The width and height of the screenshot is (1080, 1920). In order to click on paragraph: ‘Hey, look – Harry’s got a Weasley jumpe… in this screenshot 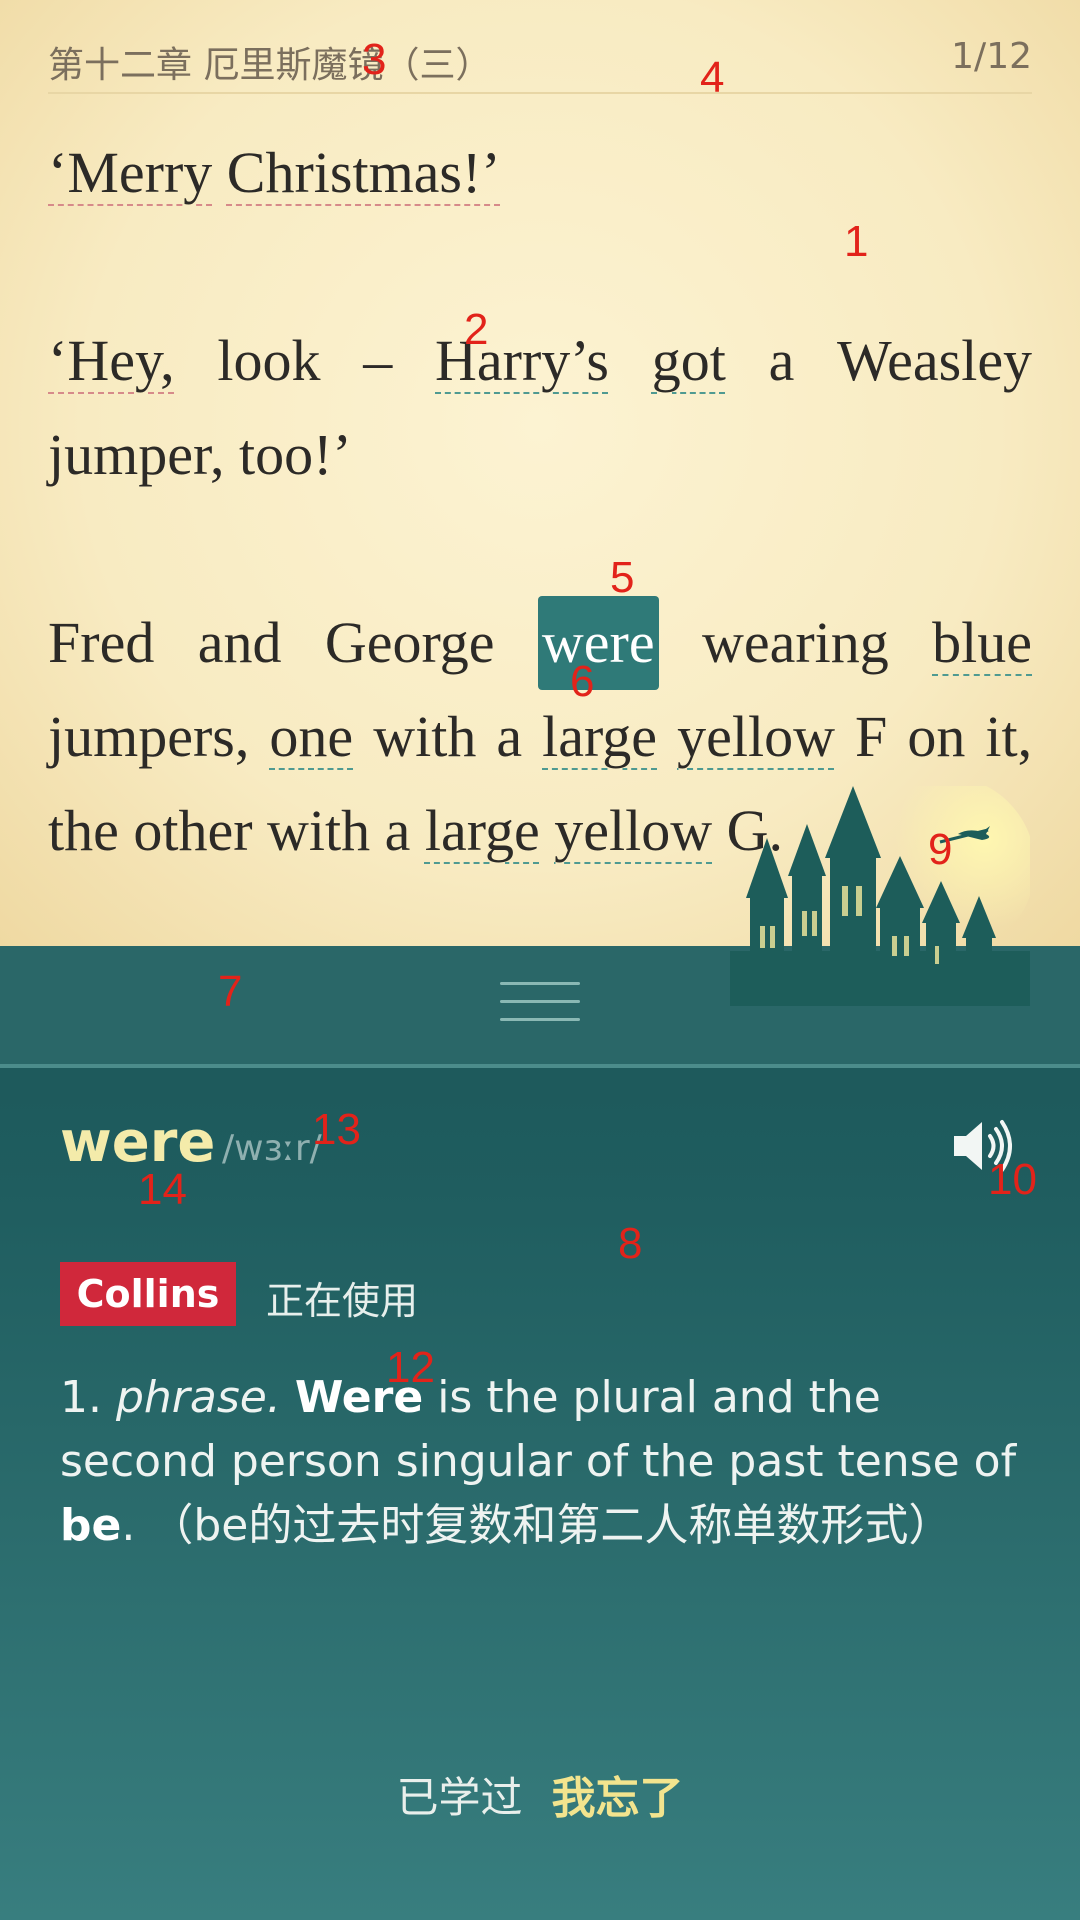, I will do `click(540, 408)`.